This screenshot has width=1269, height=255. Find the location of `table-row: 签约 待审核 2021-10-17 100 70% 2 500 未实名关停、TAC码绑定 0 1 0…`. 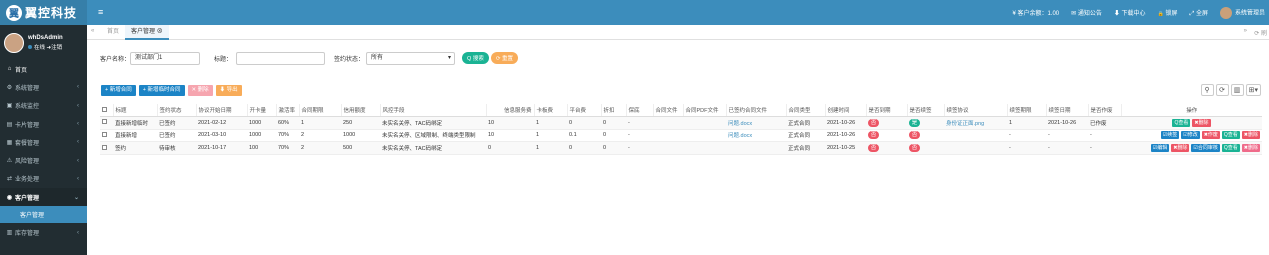

table-row: 签约 待审核 2021-10-17 100 70% 2 500 未实名关停、TAC码绑定 0 1 0… is located at coordinates (681, 148).